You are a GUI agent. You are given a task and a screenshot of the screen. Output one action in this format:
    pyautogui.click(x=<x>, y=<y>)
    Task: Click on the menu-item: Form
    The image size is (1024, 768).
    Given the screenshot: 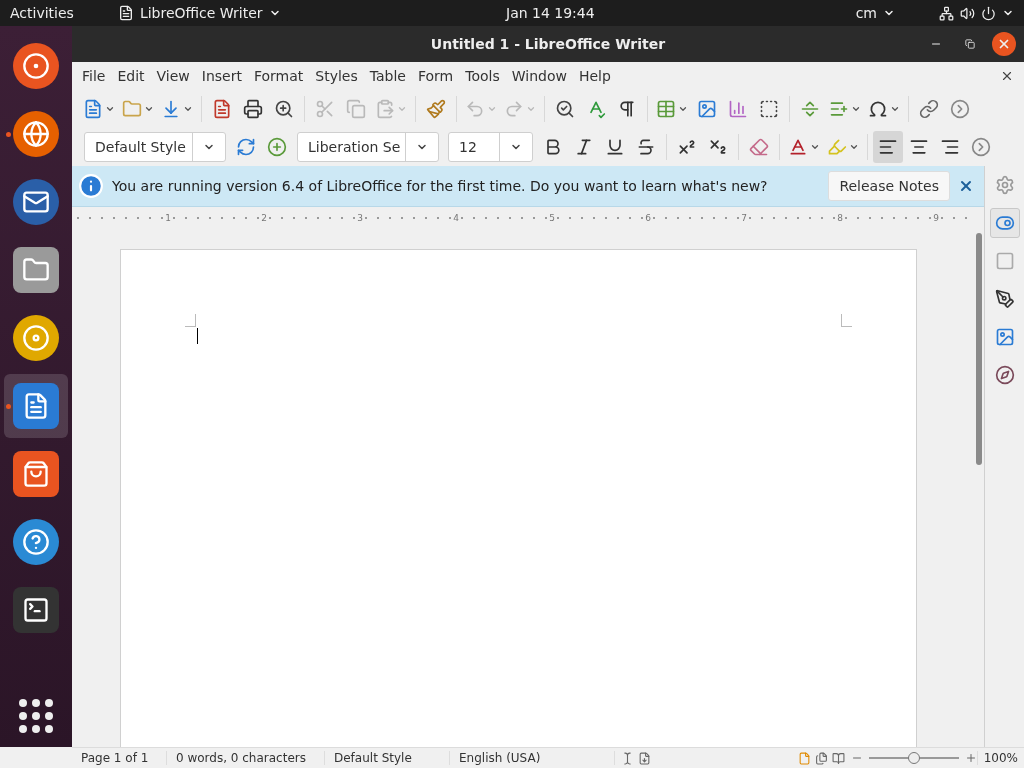 What is the action you would take?
    pyautogui.click(x=435, y=76)
    